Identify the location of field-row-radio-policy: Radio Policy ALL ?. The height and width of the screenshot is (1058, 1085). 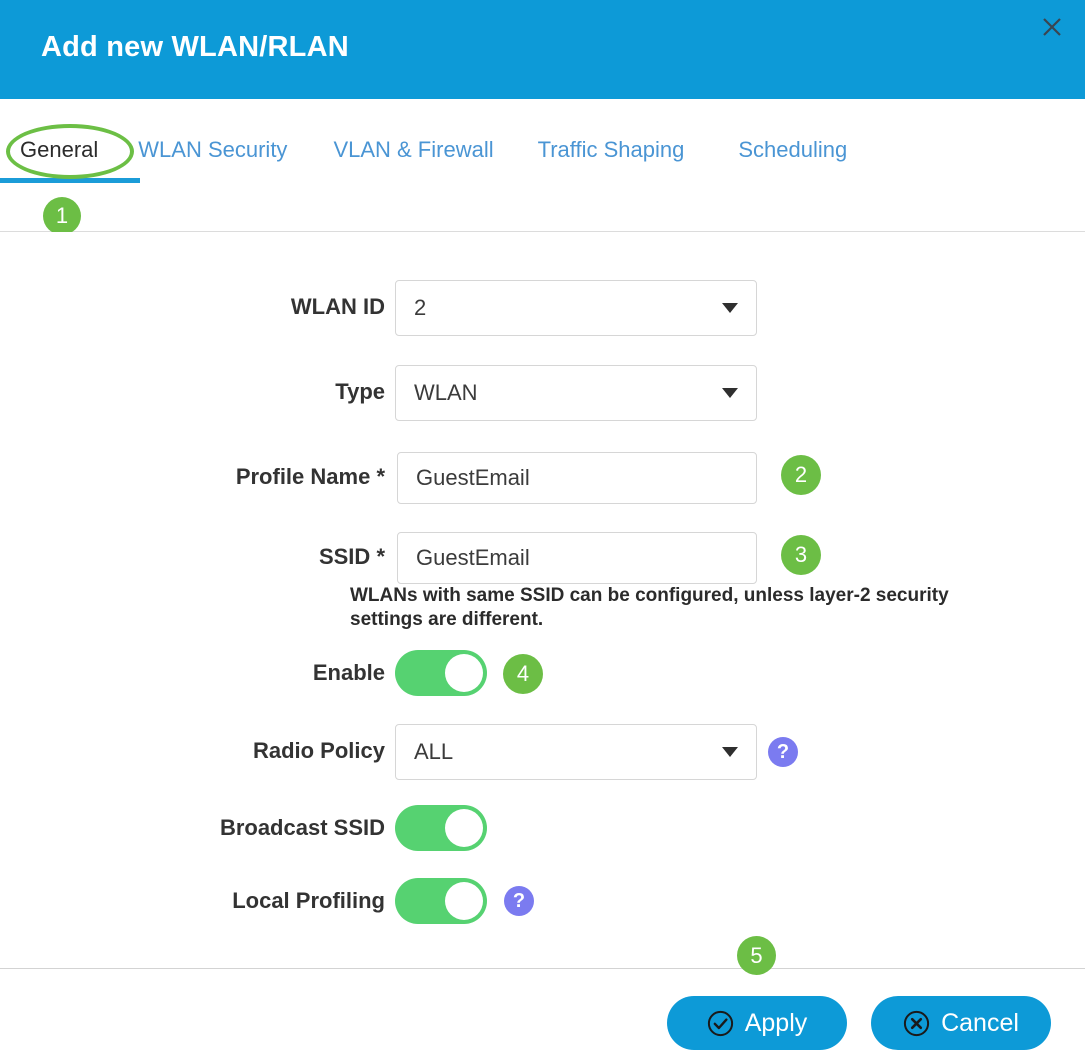
(542, 752).